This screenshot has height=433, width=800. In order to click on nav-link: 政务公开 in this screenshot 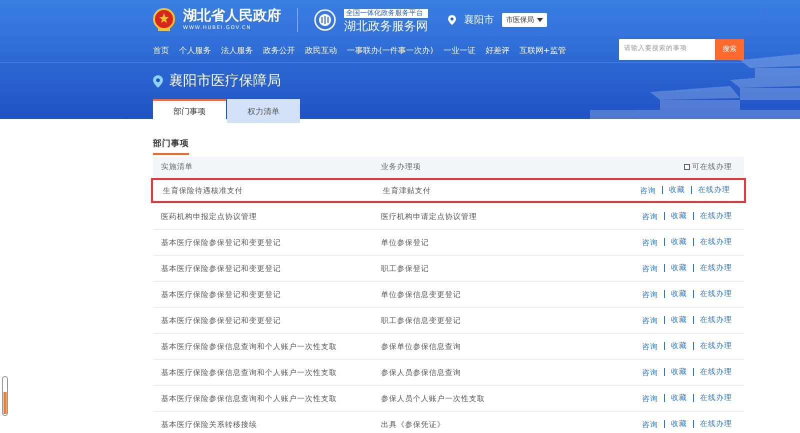, I will do `click(279, 51)`.